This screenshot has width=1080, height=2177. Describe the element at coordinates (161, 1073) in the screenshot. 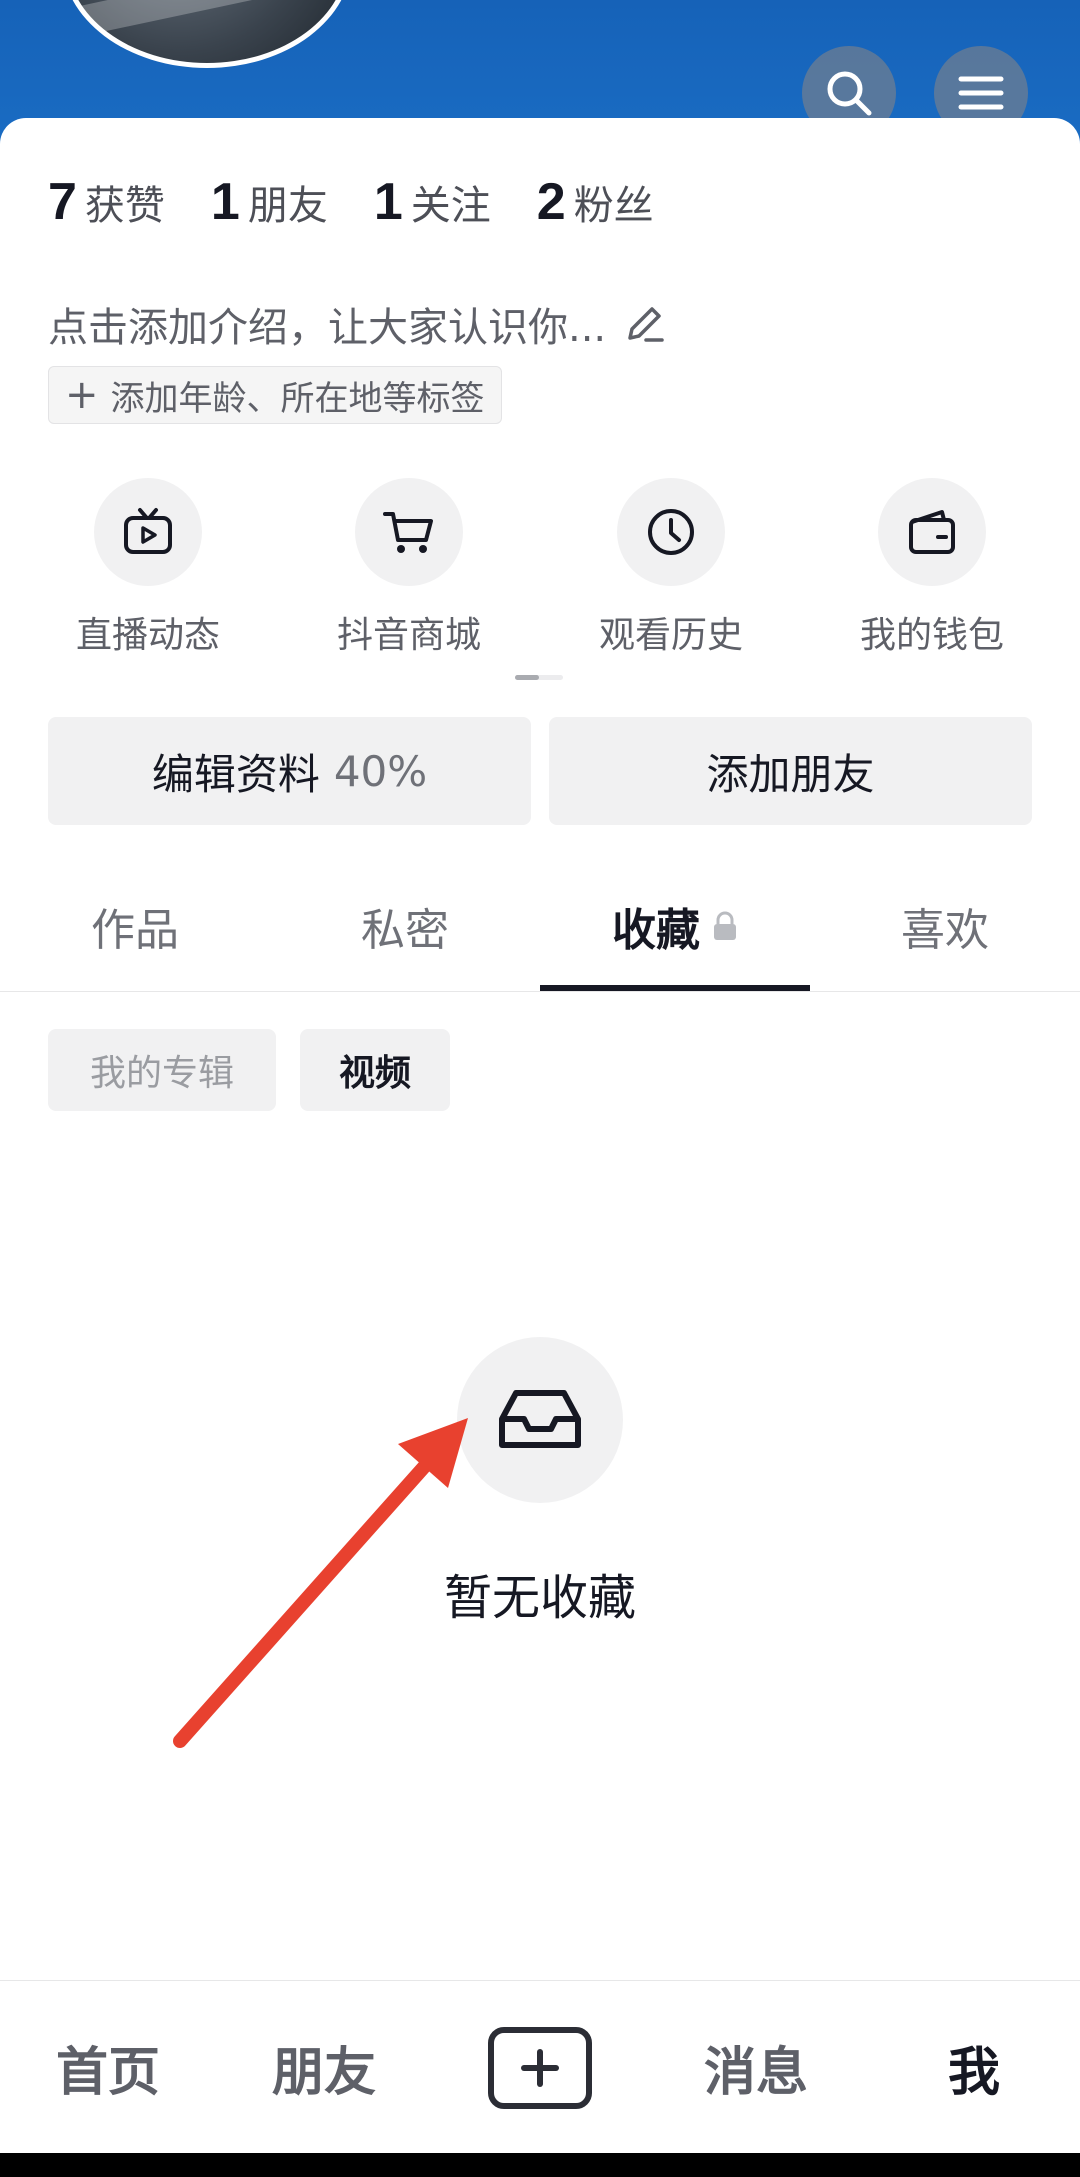

I see `chip-label: 我的专辑` at that location.